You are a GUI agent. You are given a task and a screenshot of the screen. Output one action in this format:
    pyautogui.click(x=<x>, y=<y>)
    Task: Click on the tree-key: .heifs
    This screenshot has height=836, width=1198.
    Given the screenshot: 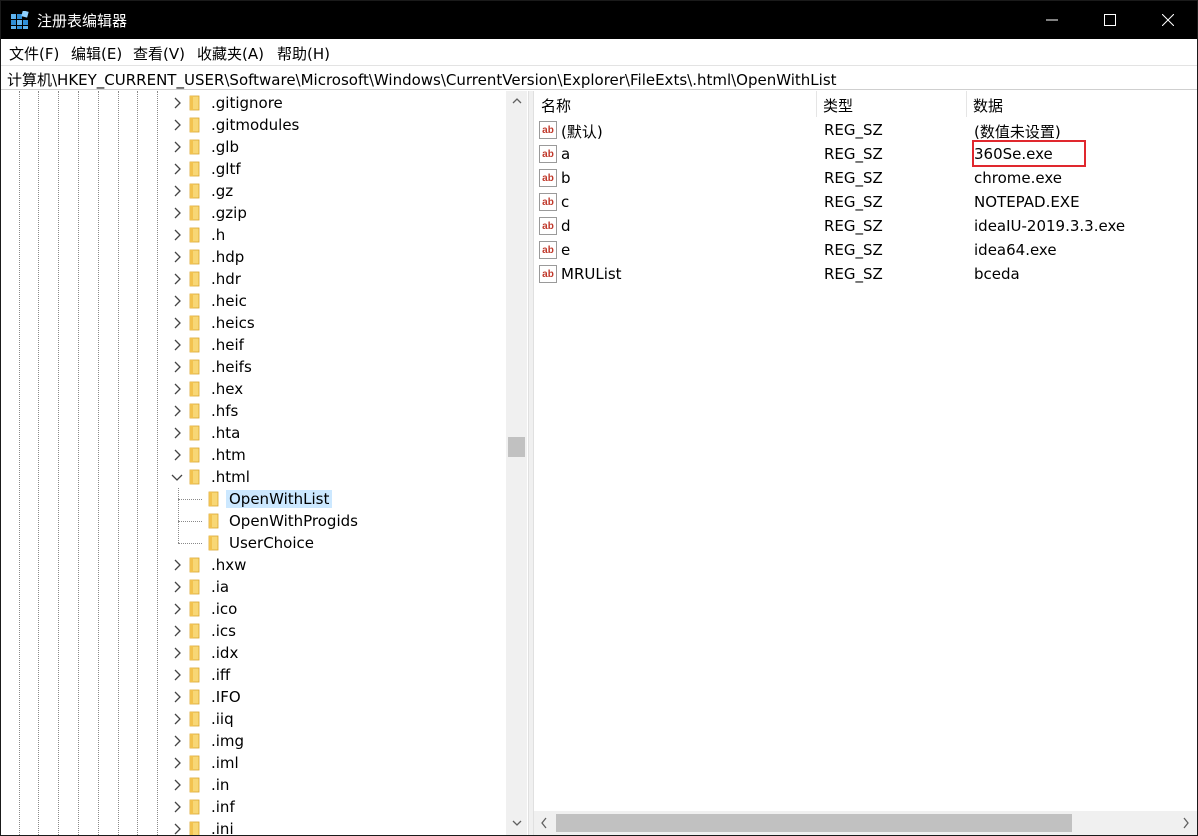 What is the action you would take?
    pyautogui.click(x=253, y=367)
    